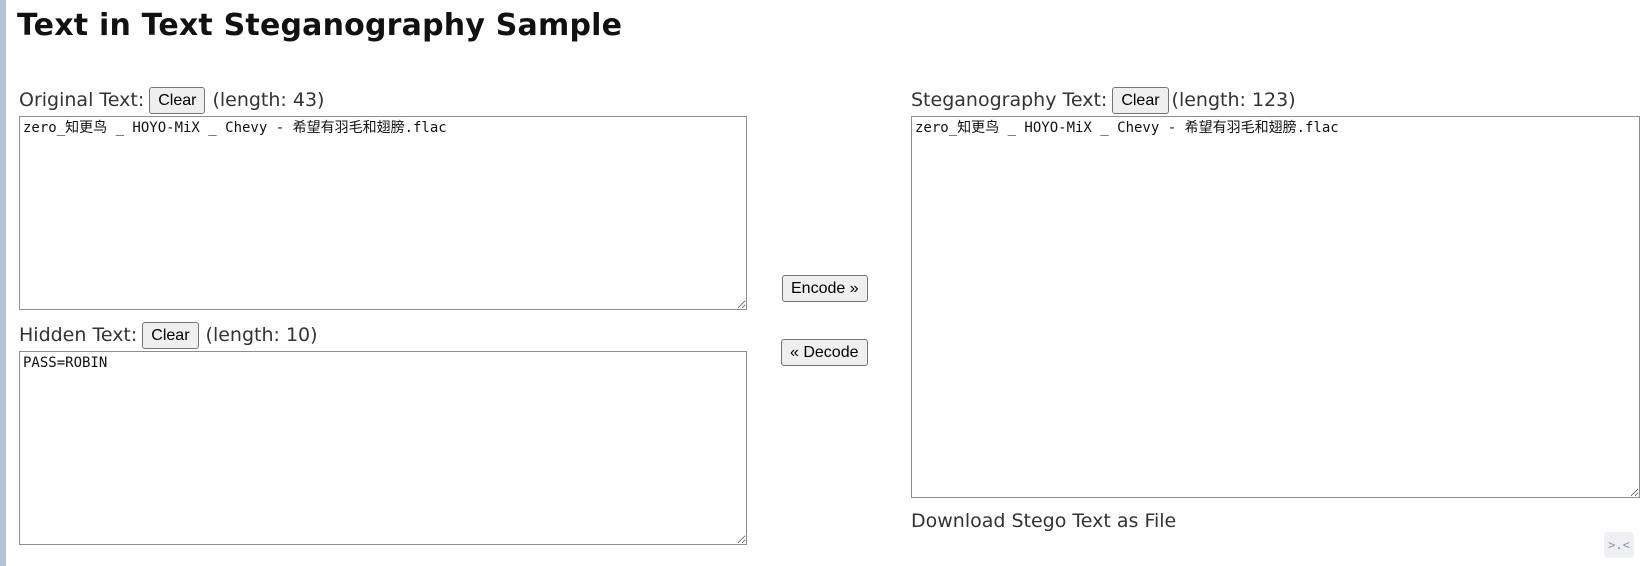 The width and height of the screenshot is (1644, 566). I want to click on hidden-text-header: Hidden Text: Clear (length: 10), so click(168, 335).